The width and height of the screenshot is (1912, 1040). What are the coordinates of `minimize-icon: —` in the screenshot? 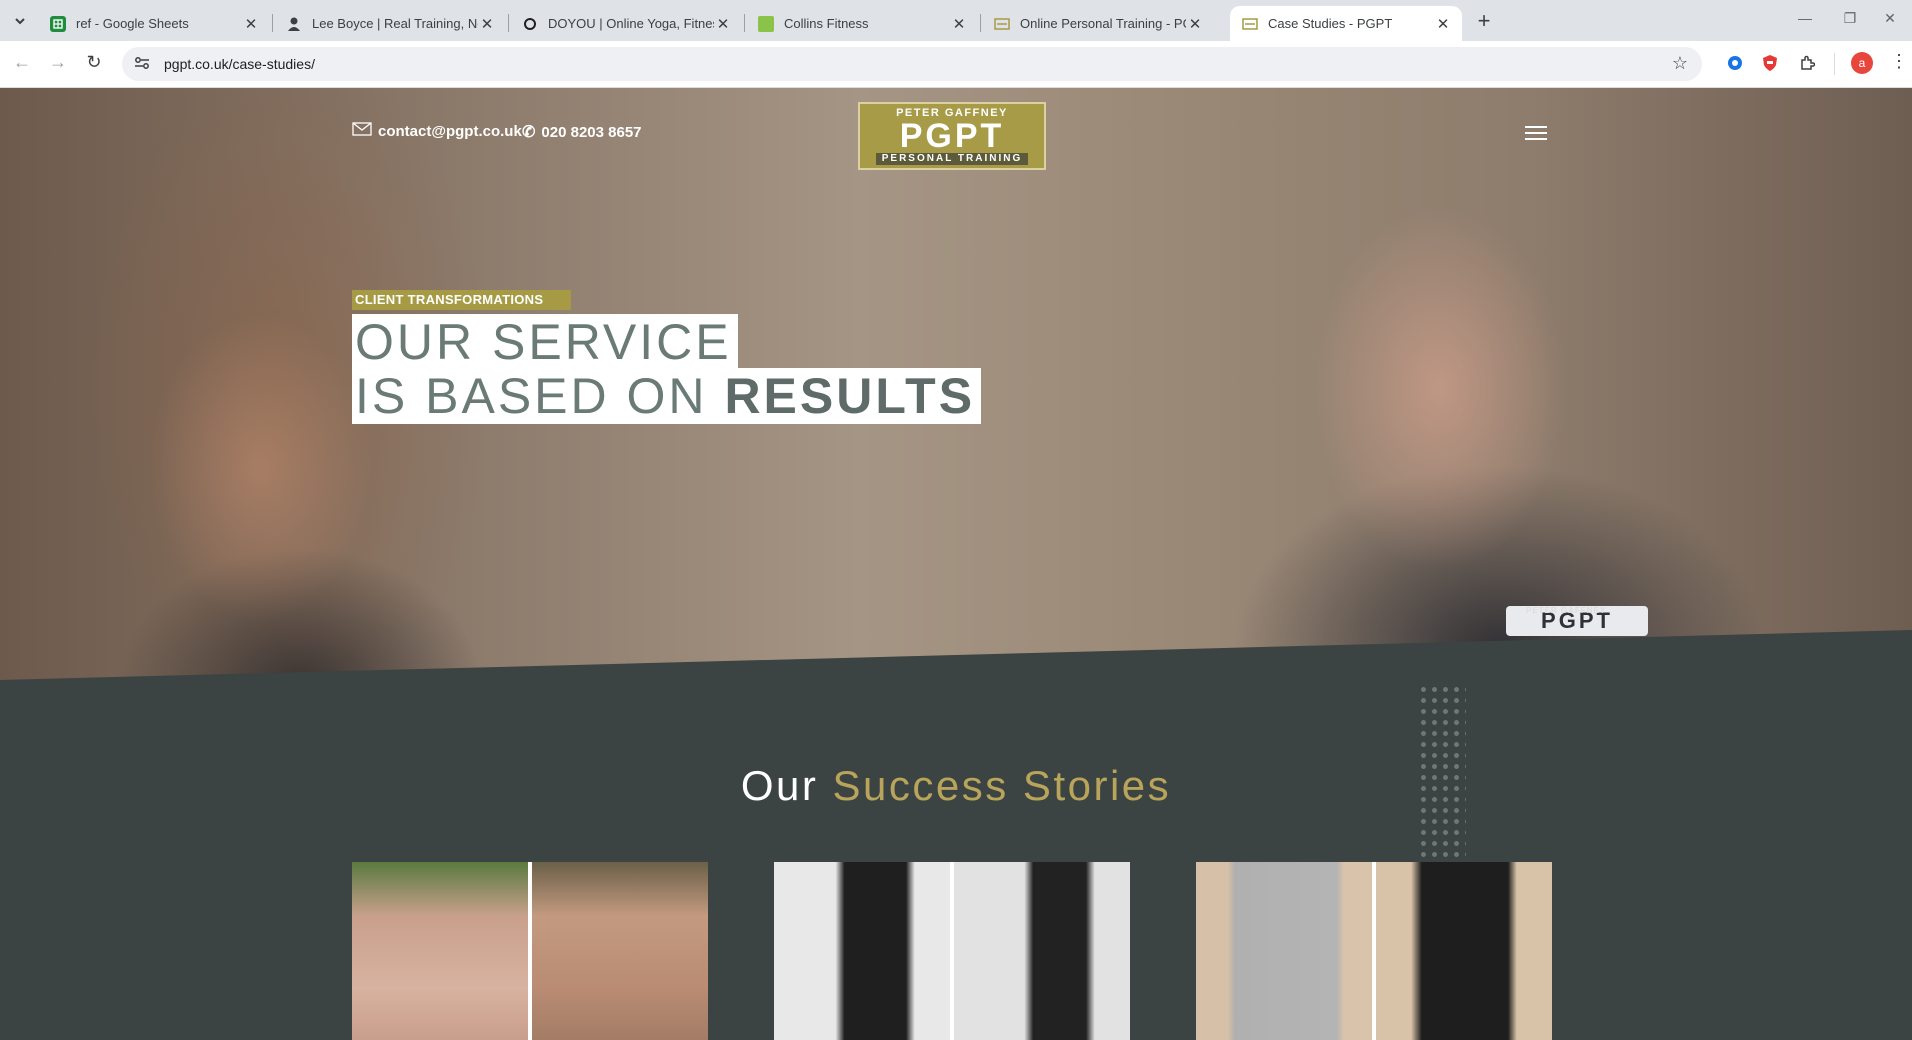 It's located at (1805, 18).